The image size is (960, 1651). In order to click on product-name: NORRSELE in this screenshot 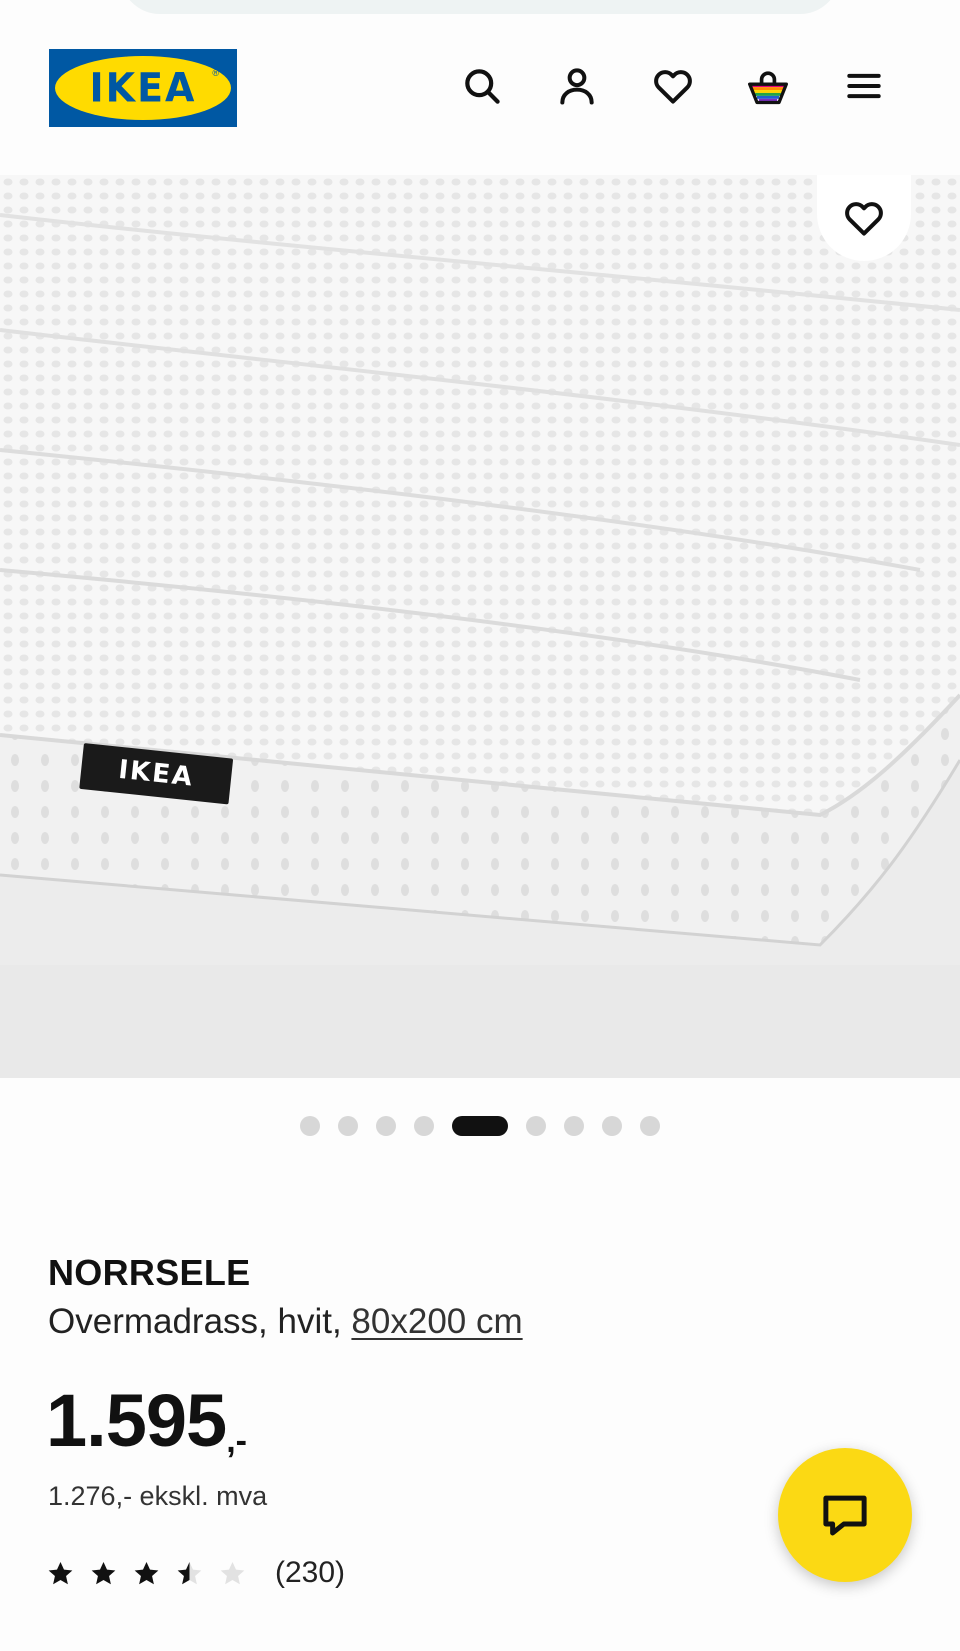, I will do `click(149, 1272)`.